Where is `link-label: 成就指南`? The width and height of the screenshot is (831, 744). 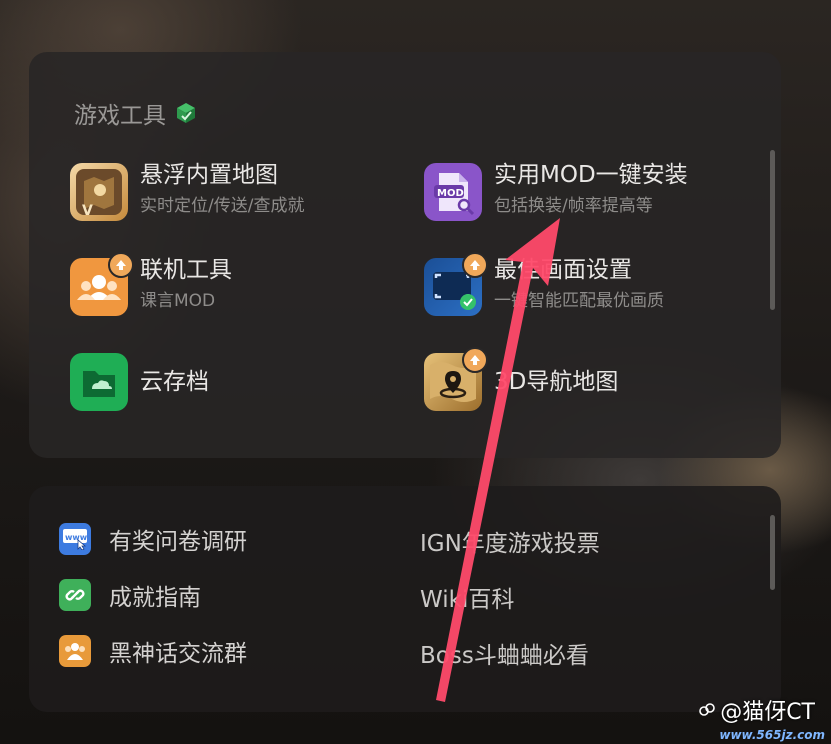 link-label: 成就指南 is located at coordinates (155, 598).